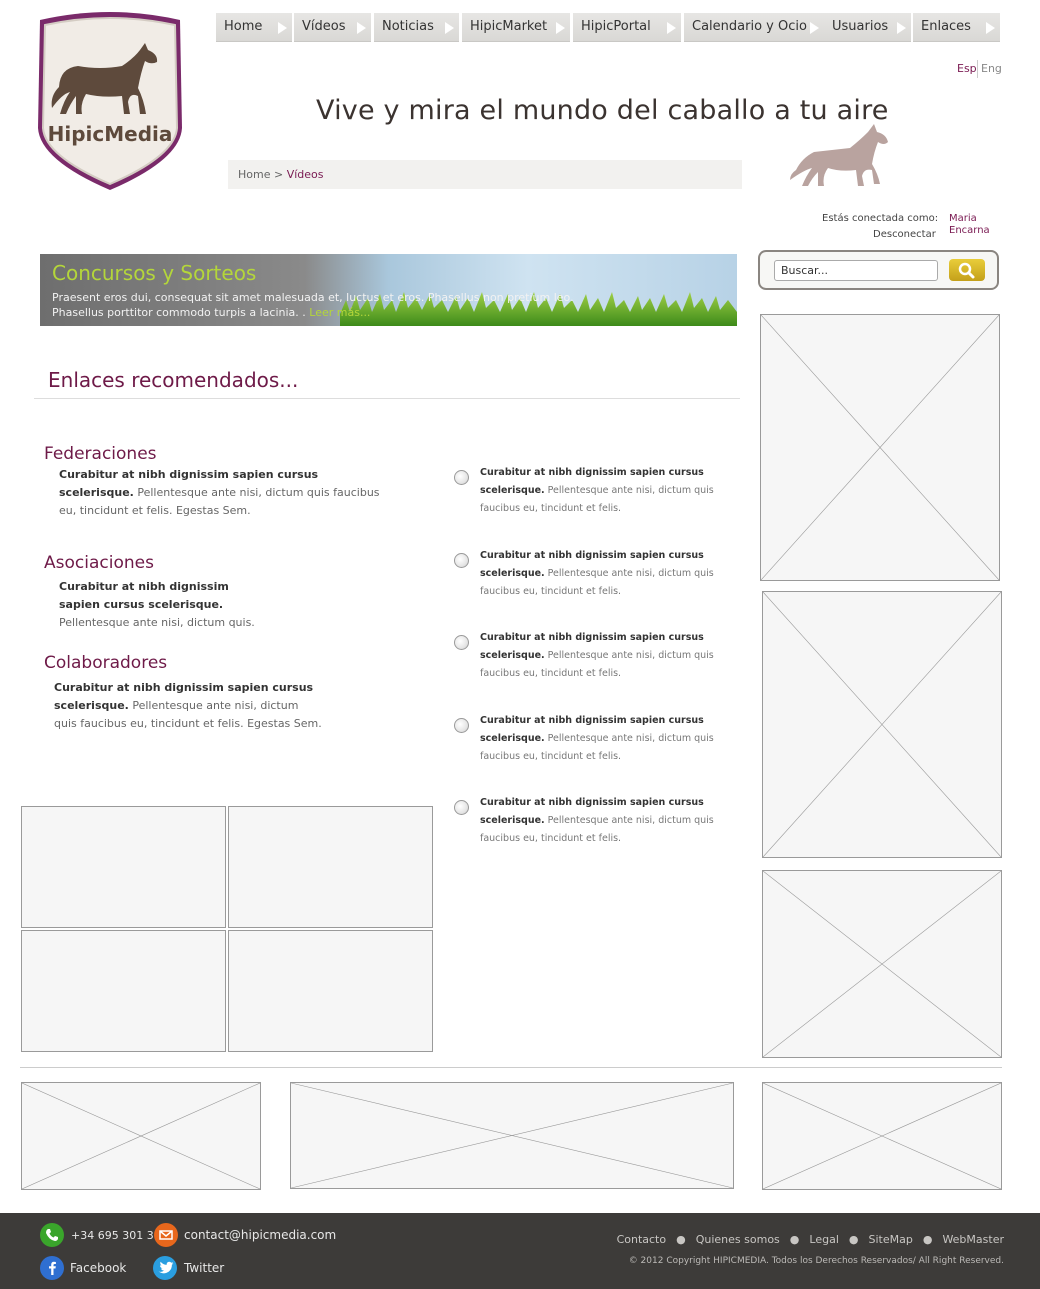 Image resolution: width=1040 pixels, height=1289 pixels. I want to click on nav-item-enlaces: Enlaces, so click(956, 27).